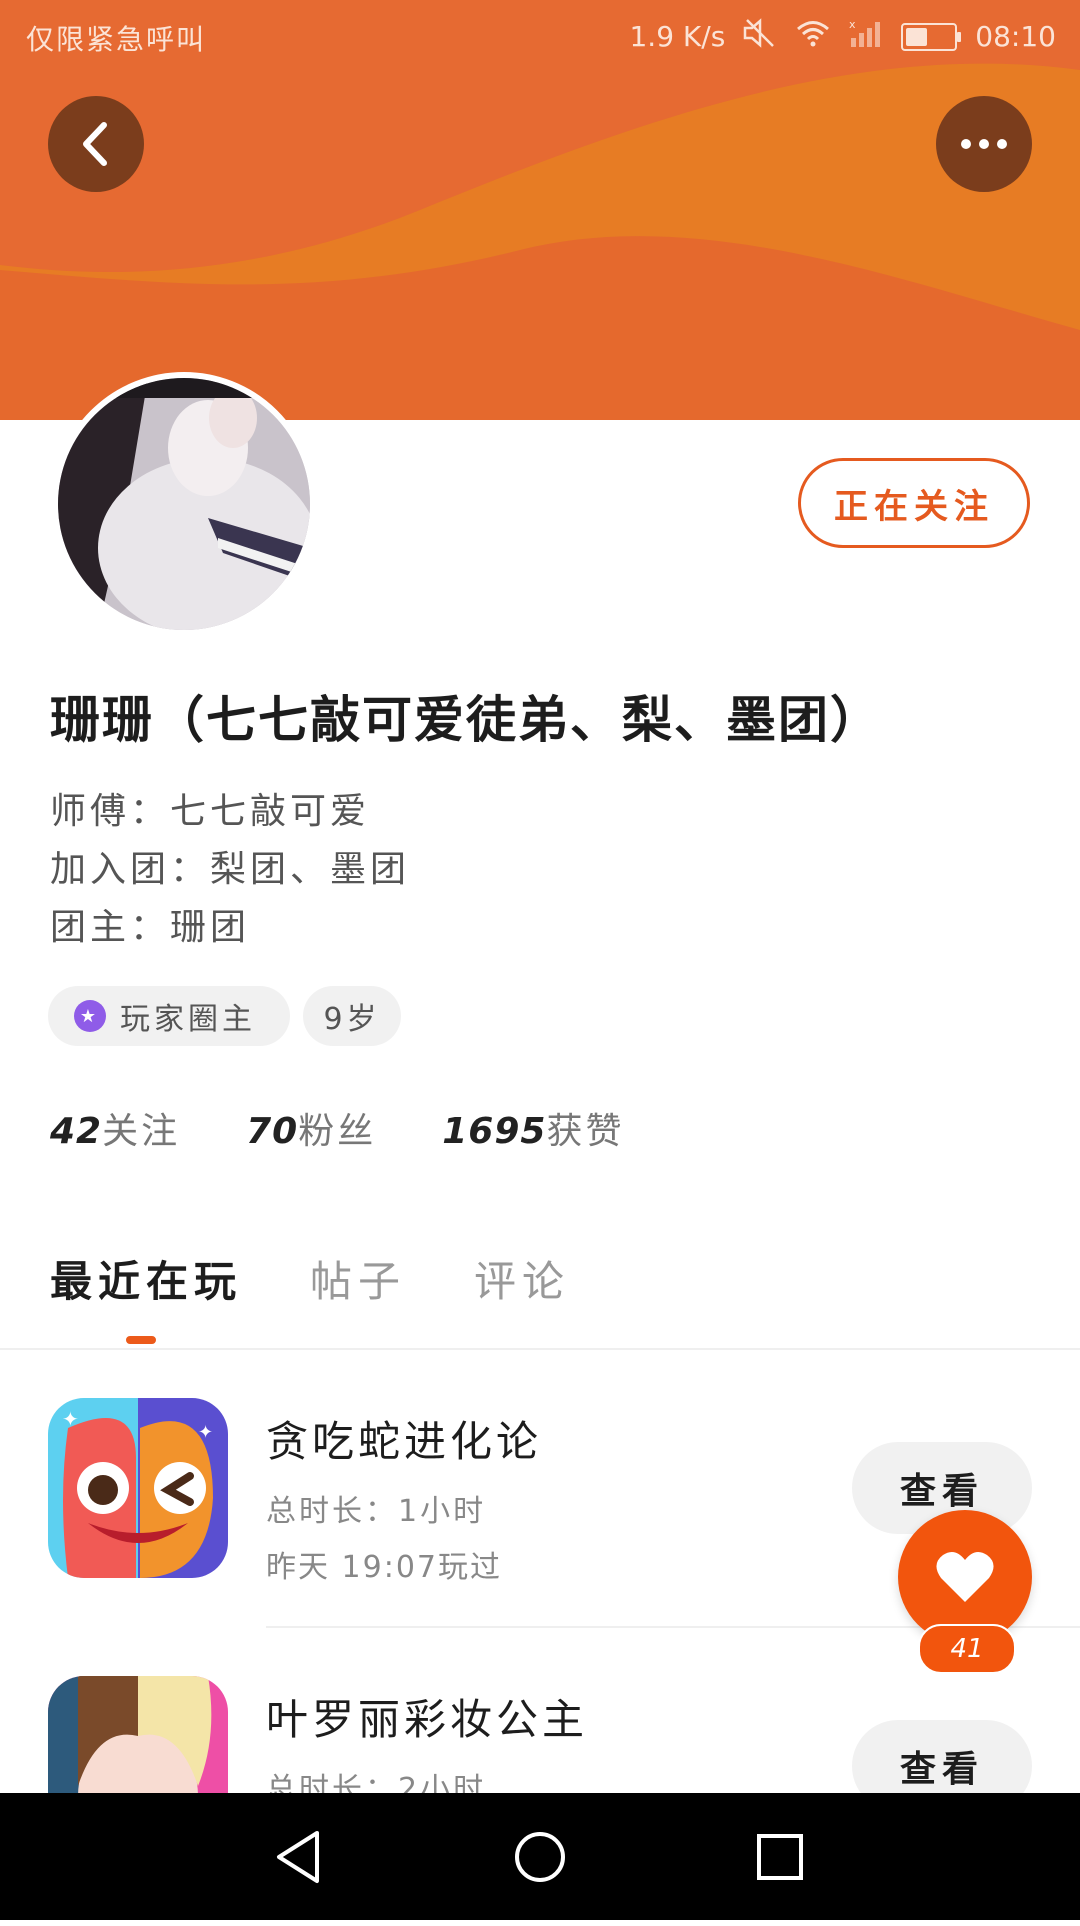  I want to click on back-button, so click(96, 144).